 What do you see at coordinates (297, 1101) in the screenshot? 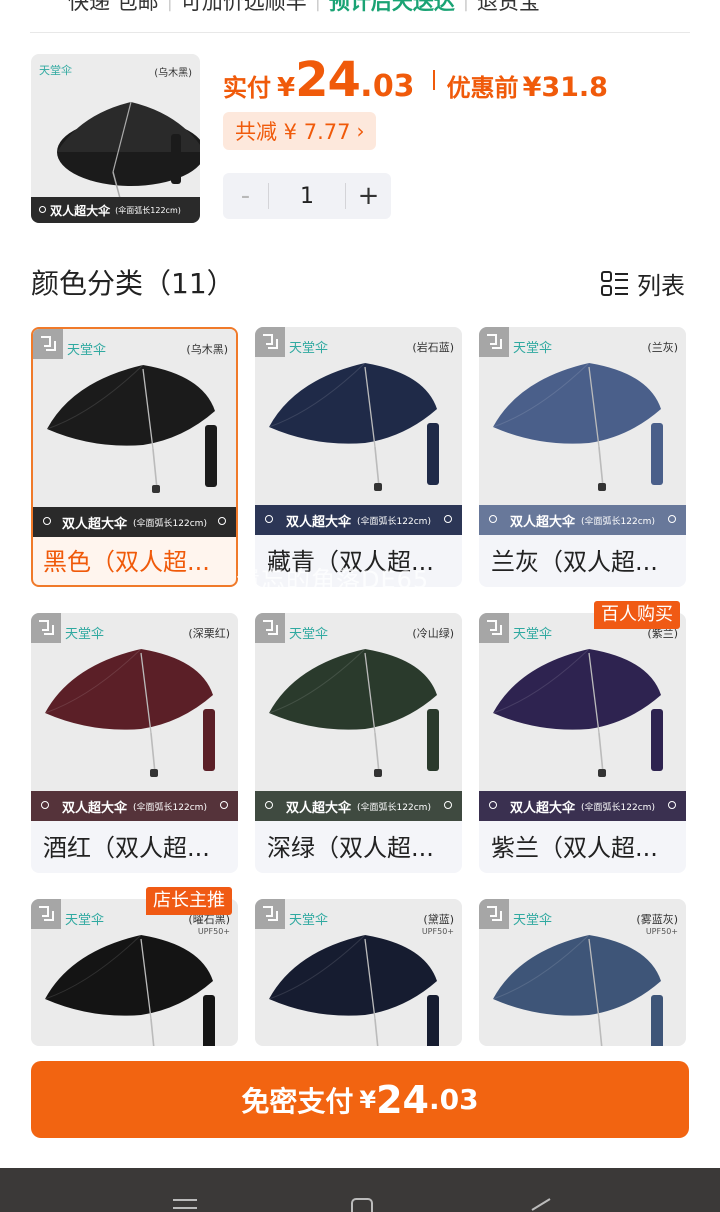
I see `pay-button-label: 免密支付` at bounding box center [297, 1101].